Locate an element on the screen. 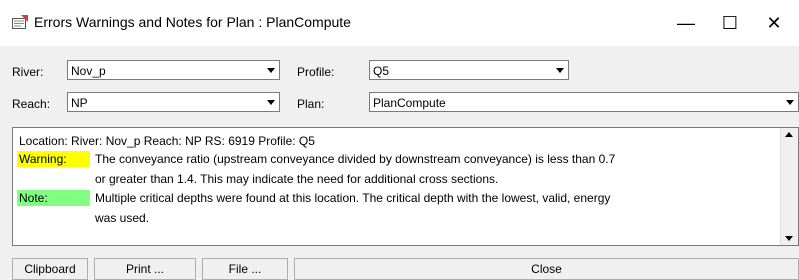 This screenshot has width=799, height=280. reach-dropdown-arrow is located at coordinates (270, 102).